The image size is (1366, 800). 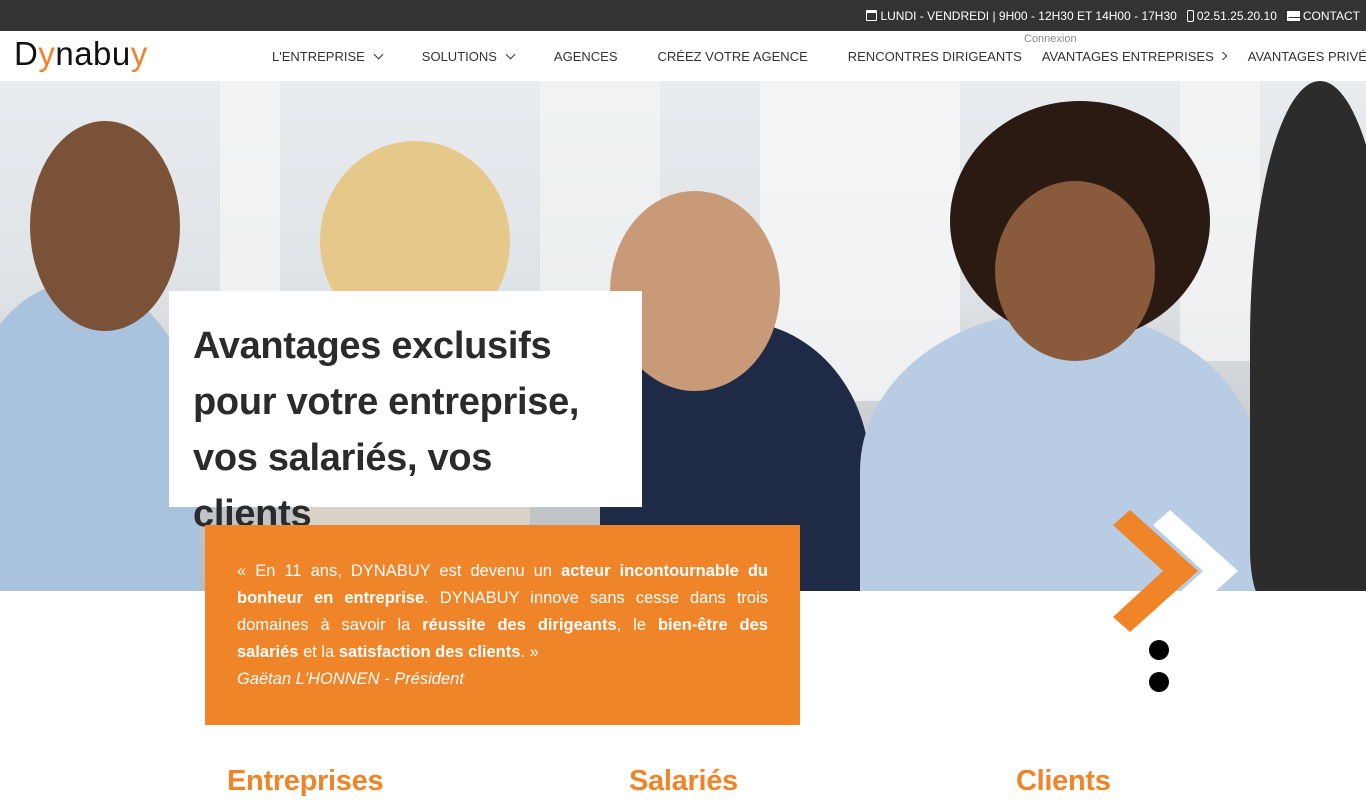 What do you see at coordinates (350, 679) in the screenshot?
I see `quote-author: Gaëtan L'HONNEN - Président` at bounding box center [350, 679].